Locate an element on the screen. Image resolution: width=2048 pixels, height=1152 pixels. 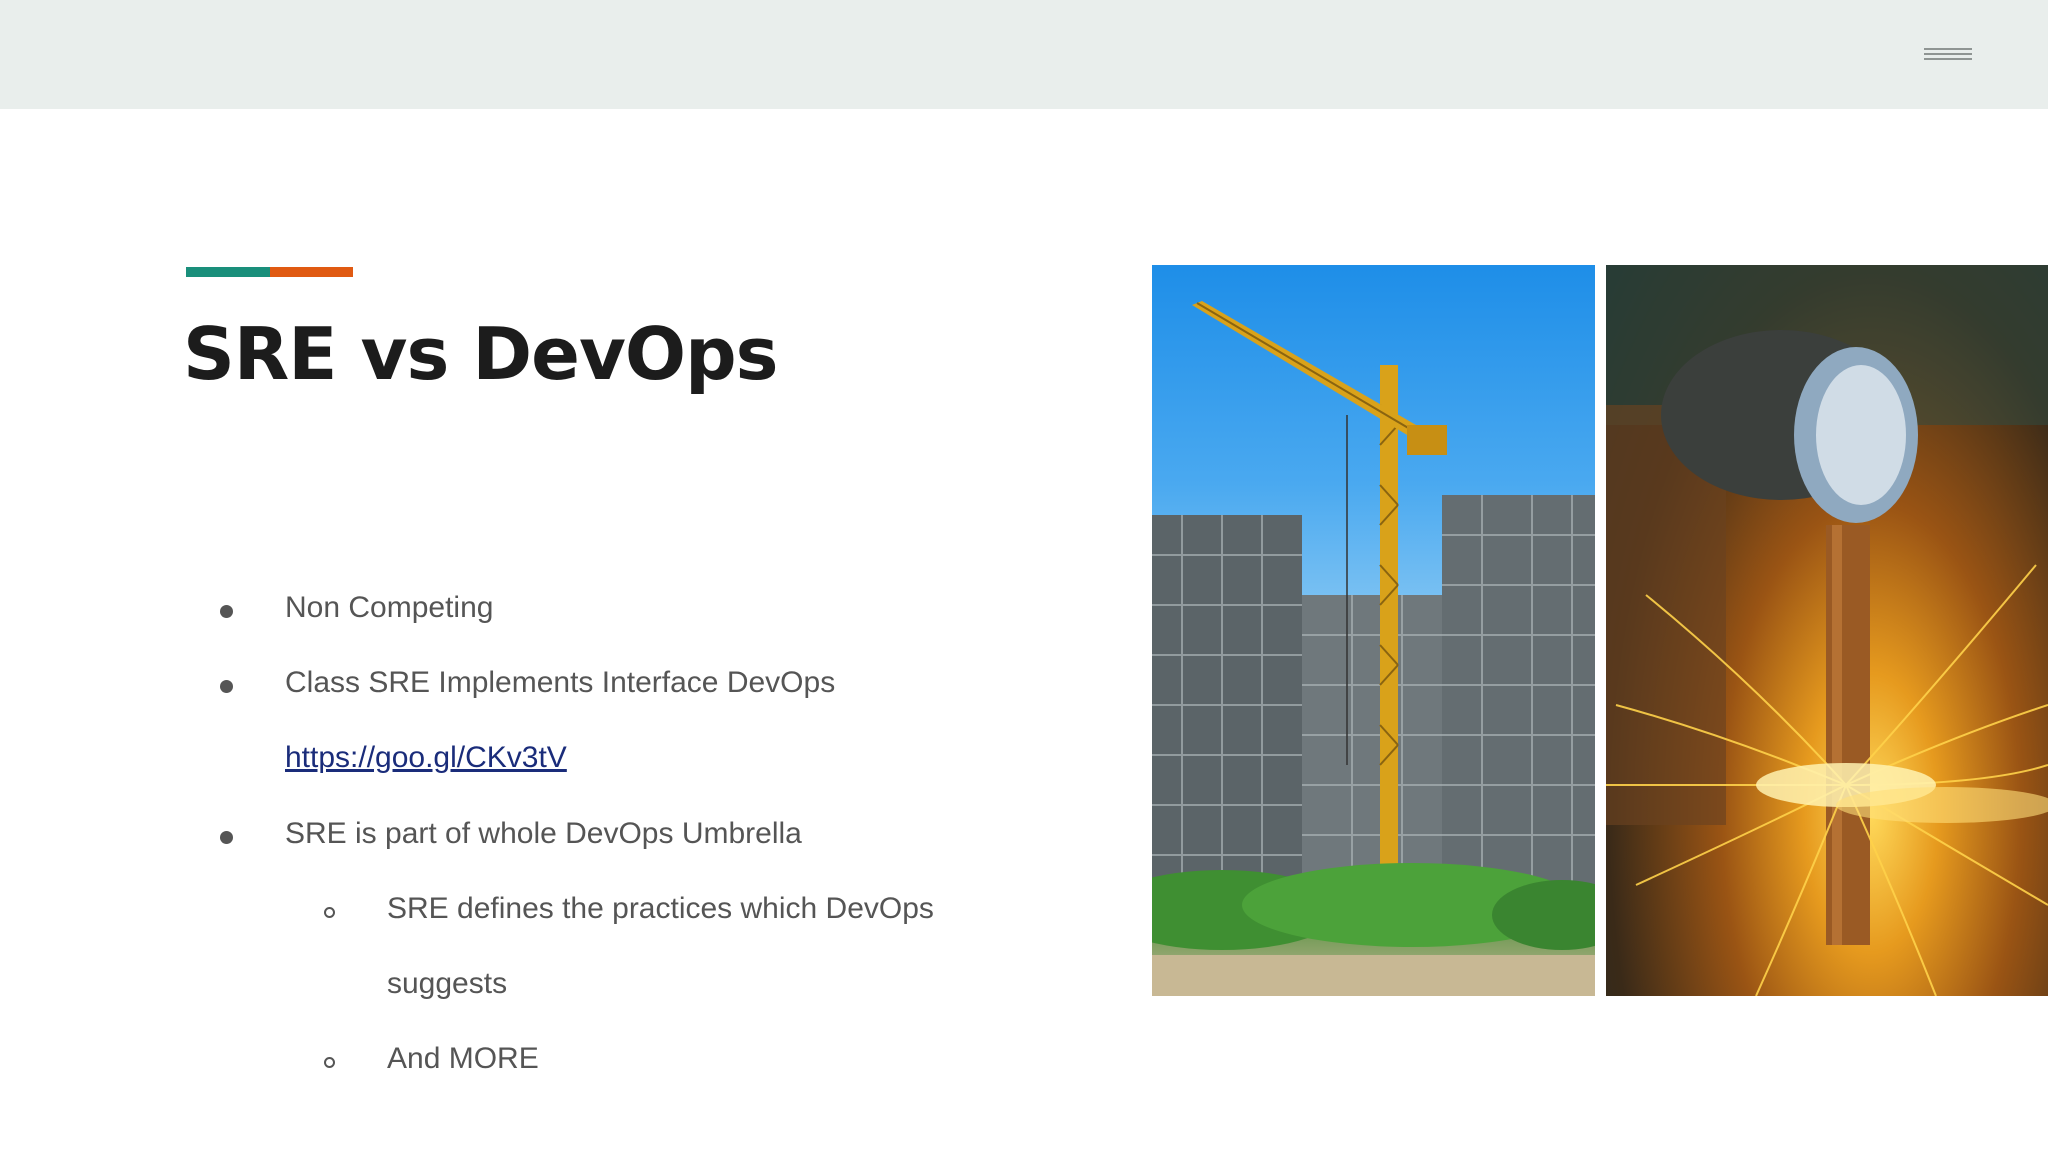
hamburger-menu-icon is located at coordinates (1948, 57).